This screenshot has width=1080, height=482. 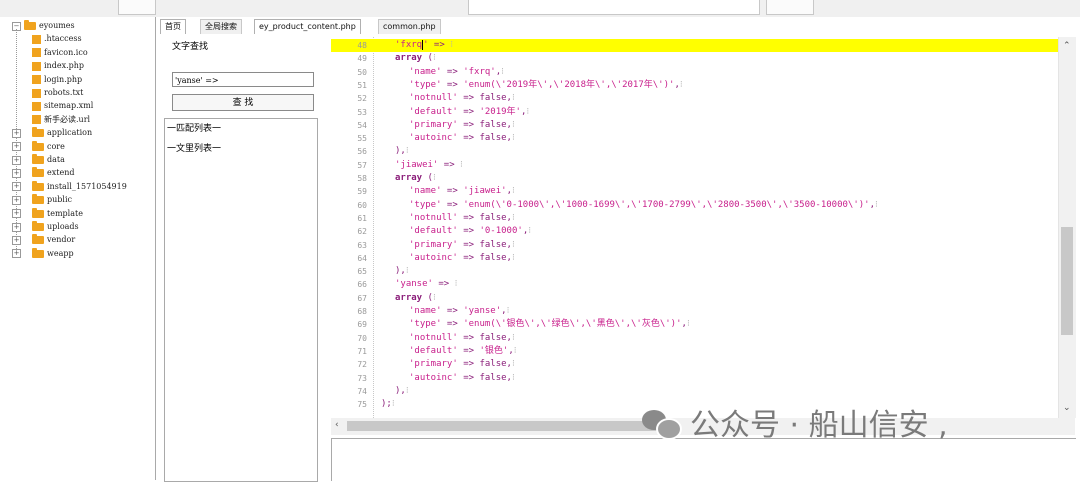 I want to click on vertical-scroll-thumb, so click(x=1067, y=281).